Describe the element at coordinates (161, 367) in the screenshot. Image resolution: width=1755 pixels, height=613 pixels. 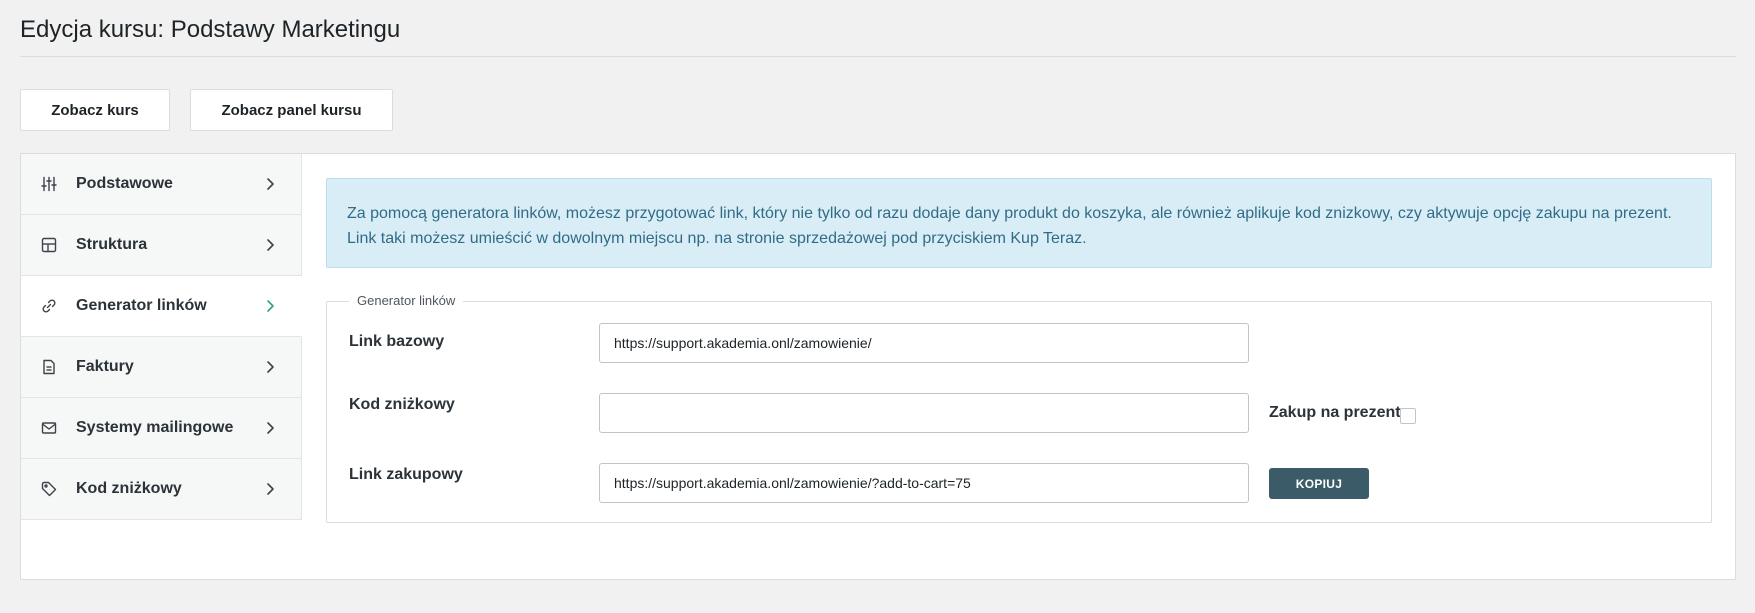
I see `sidebar-item-invoices: Faktury` at that location.